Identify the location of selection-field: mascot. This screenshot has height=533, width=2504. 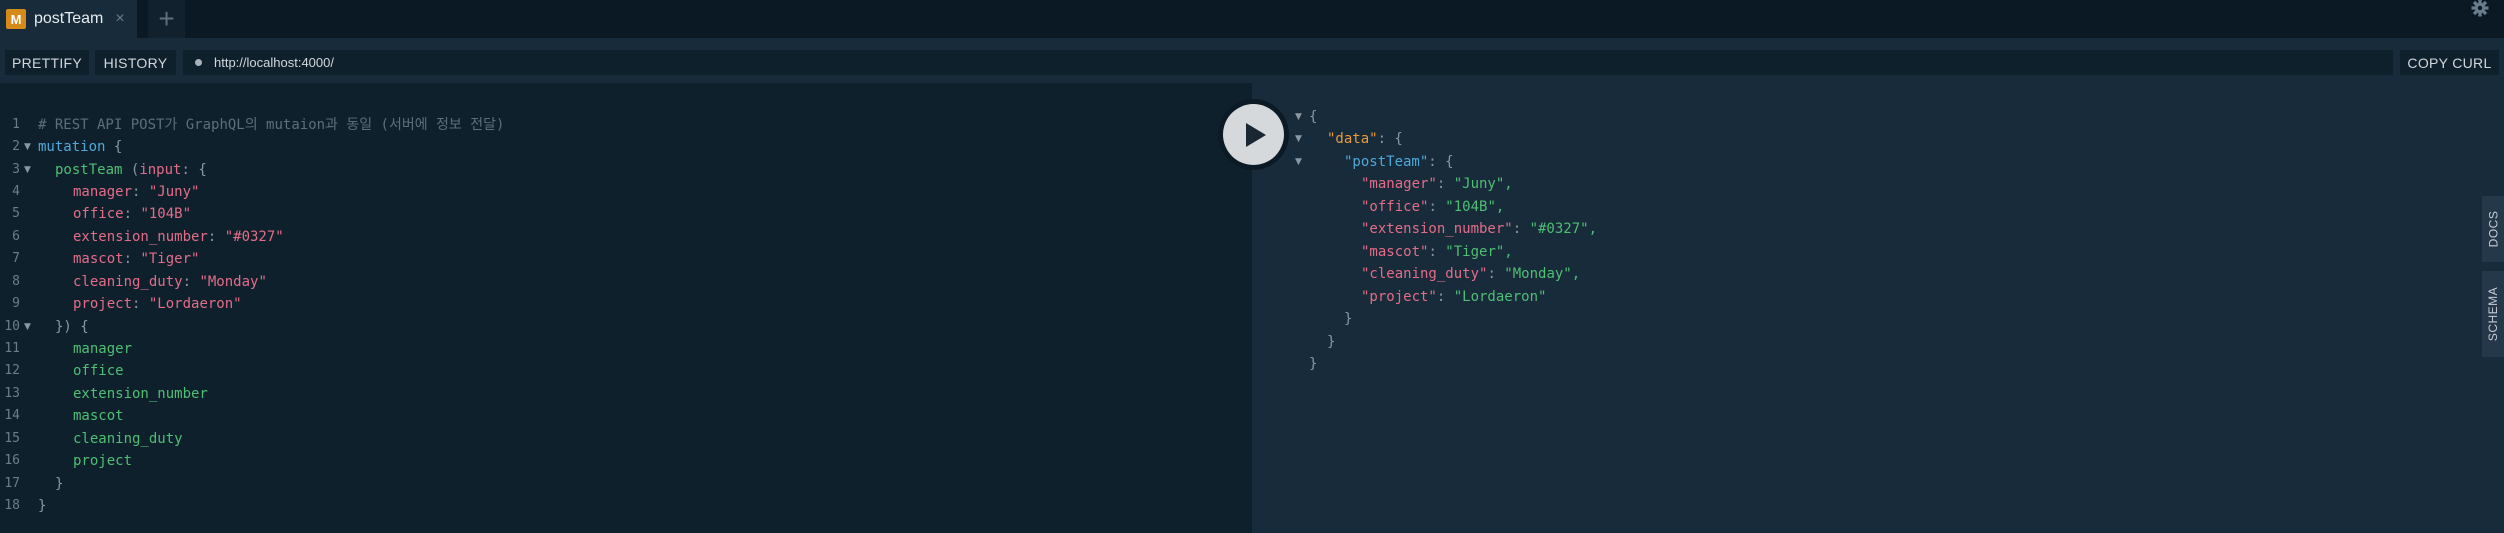
(98, 416).